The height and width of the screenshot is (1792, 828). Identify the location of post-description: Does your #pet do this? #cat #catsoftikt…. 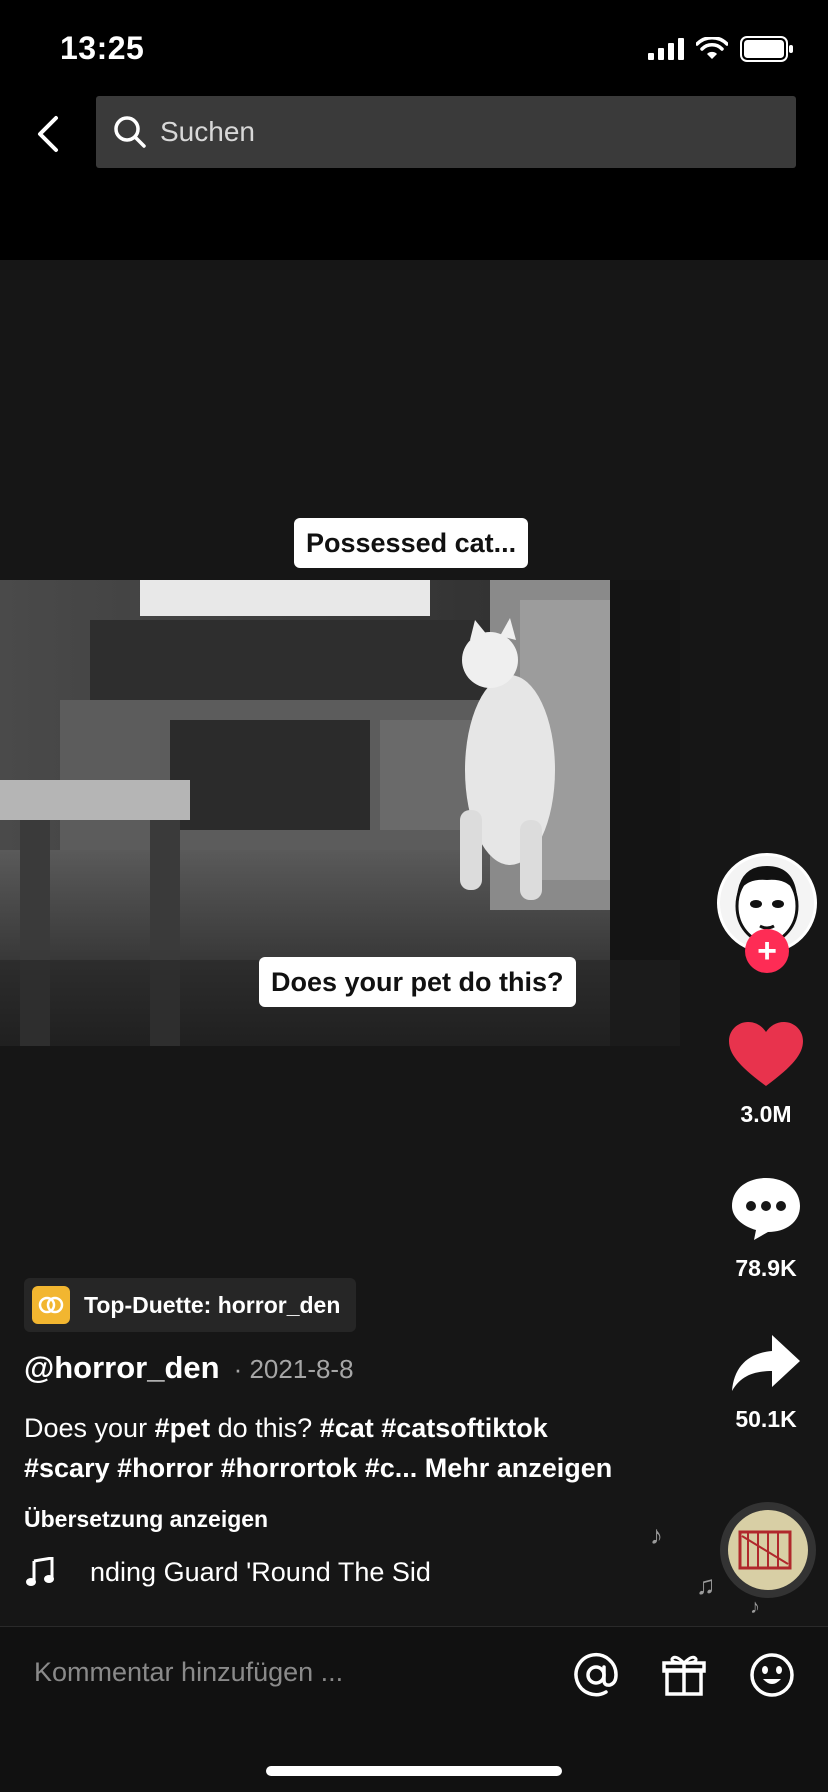
(354, 1448).